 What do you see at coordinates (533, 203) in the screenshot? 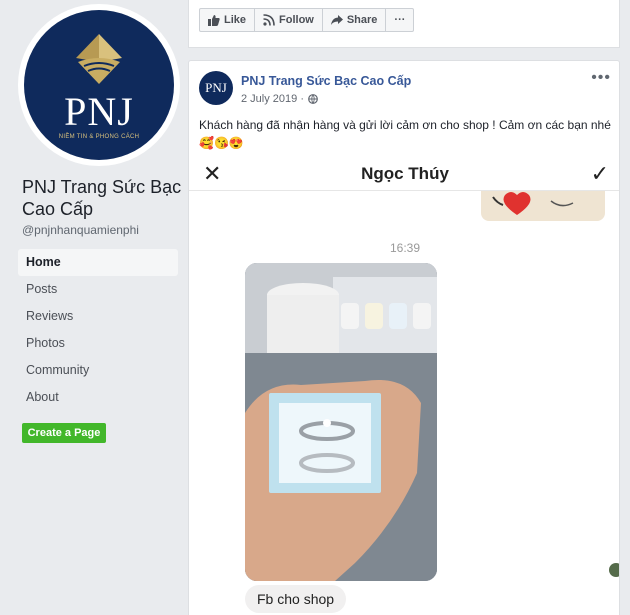
I see `heart-sticker-icon` at bounding box center [533, 203].